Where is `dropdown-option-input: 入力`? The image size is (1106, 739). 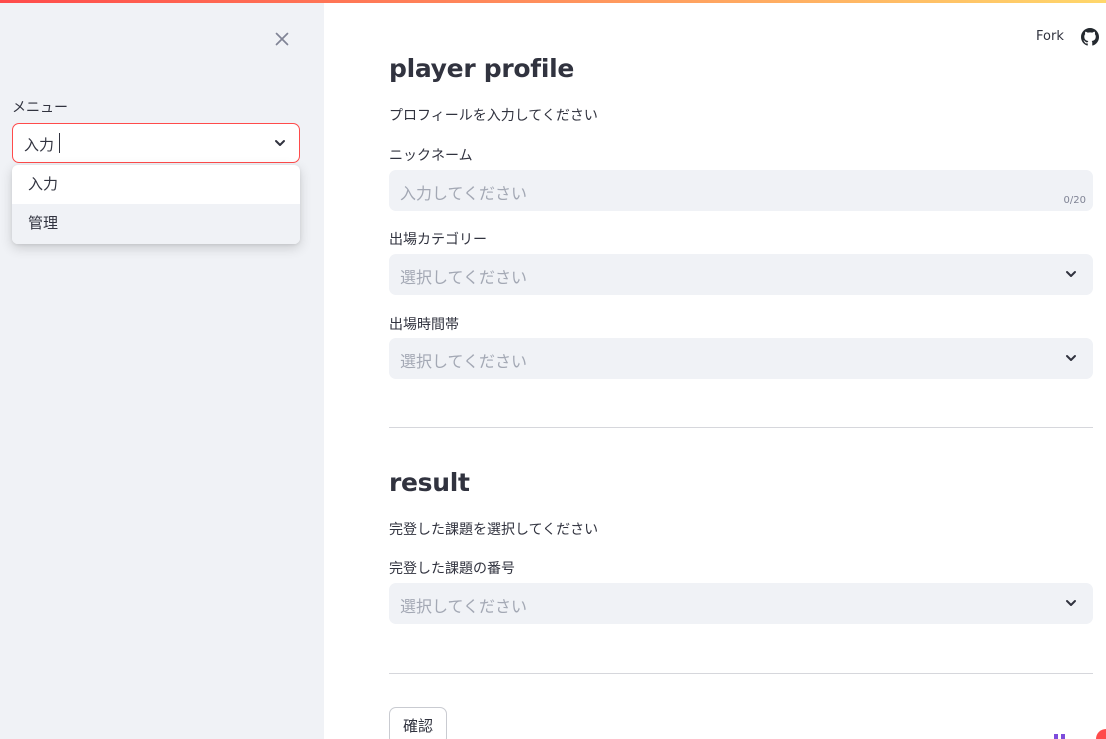 dropdown-option-input: 入力 is located at coordinates (156, 185).